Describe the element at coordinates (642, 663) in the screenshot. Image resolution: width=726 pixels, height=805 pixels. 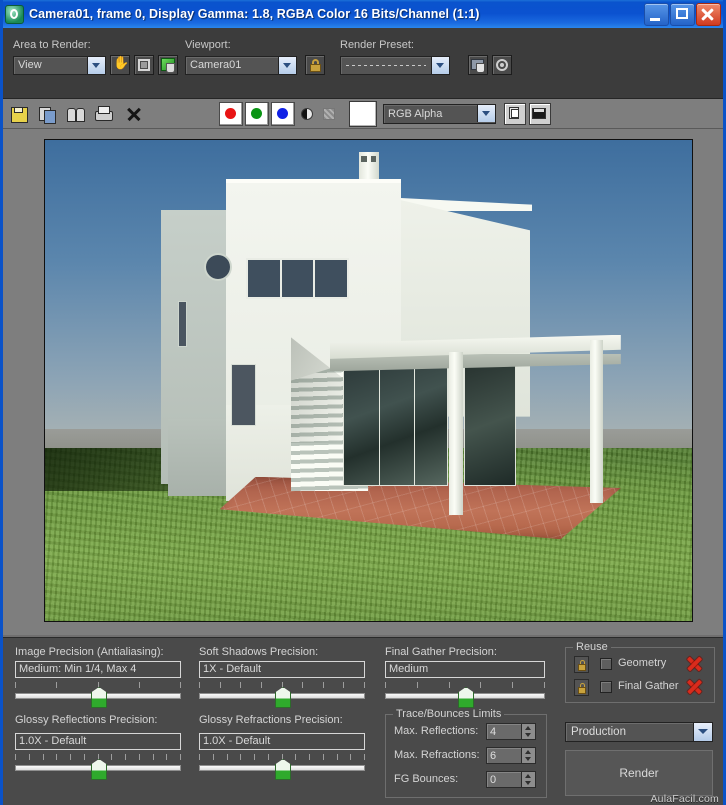
I see `reuse-geometry-label: Geometry` at that location.